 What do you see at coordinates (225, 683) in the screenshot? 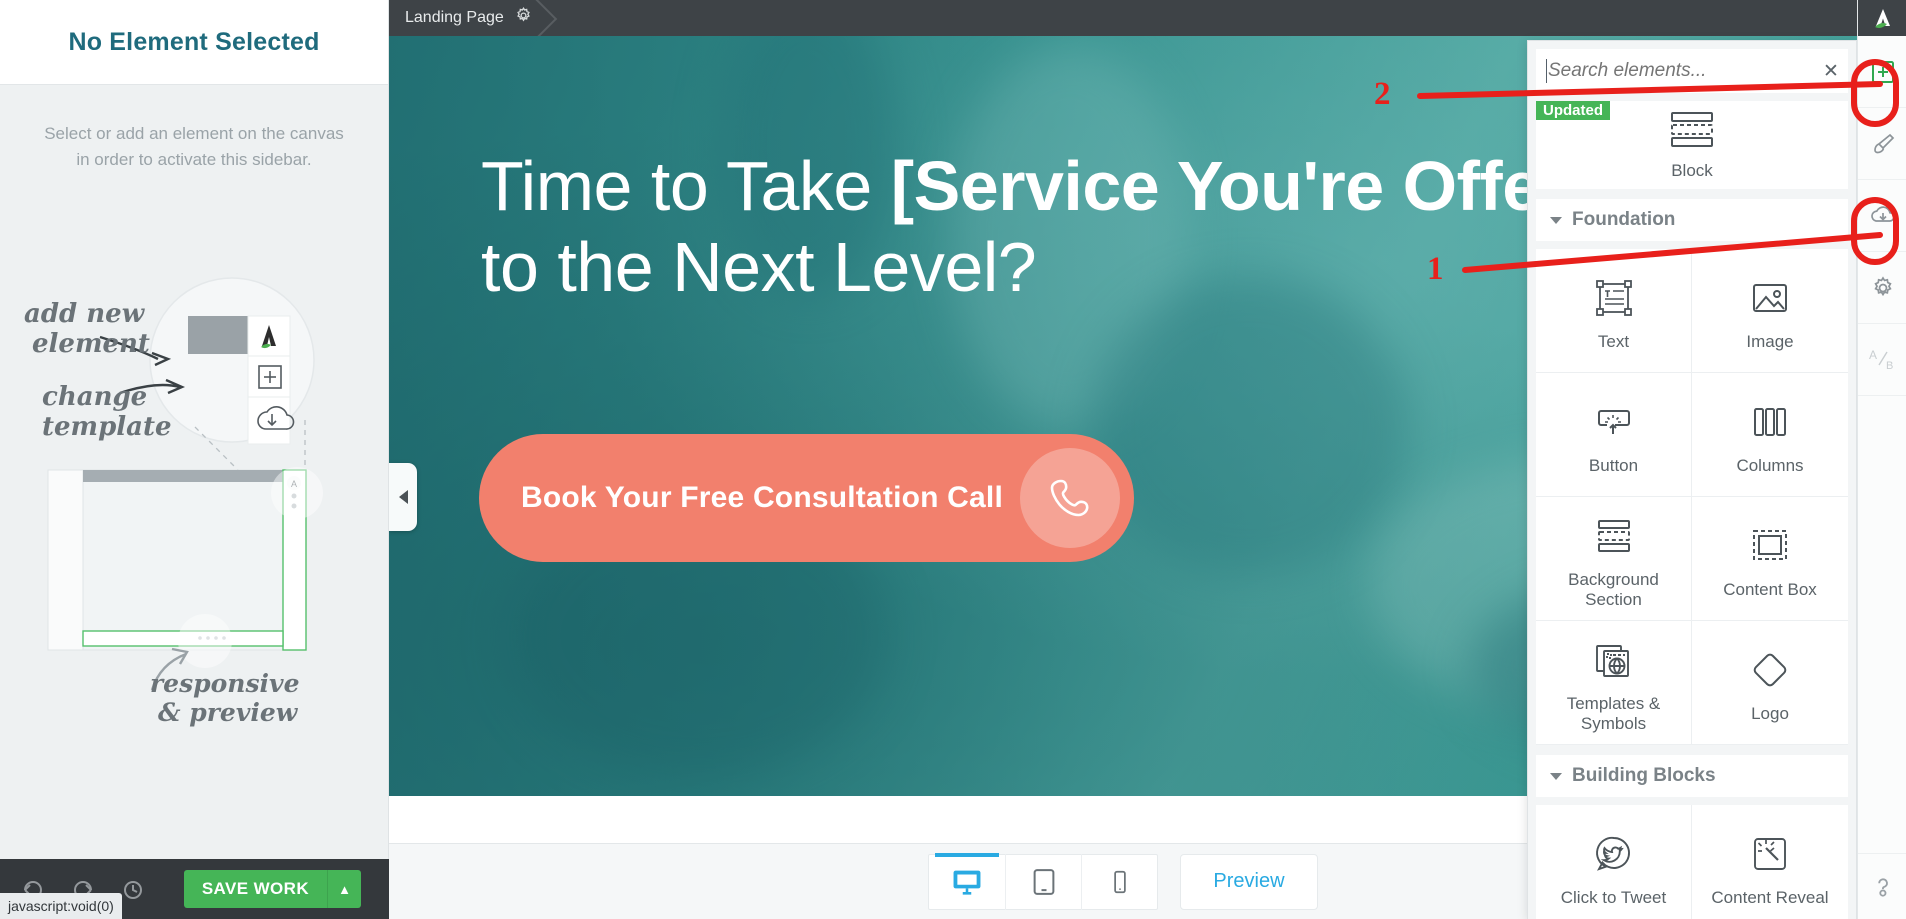
I see `illustration-label-responsive: responsive` at bounding box center [225, 683].